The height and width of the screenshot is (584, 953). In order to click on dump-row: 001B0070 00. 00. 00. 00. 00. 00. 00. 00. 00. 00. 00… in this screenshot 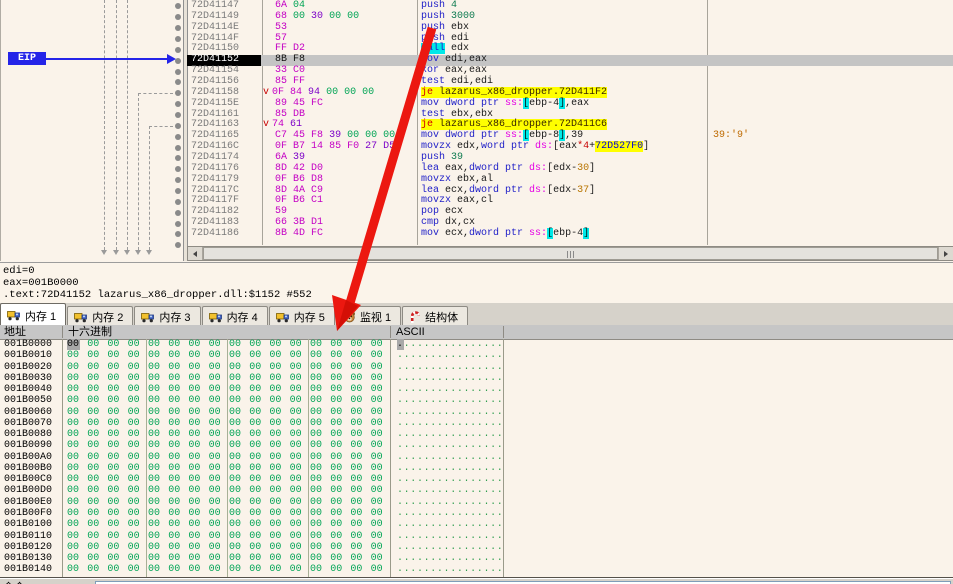, I will do `click(476, 423)`.